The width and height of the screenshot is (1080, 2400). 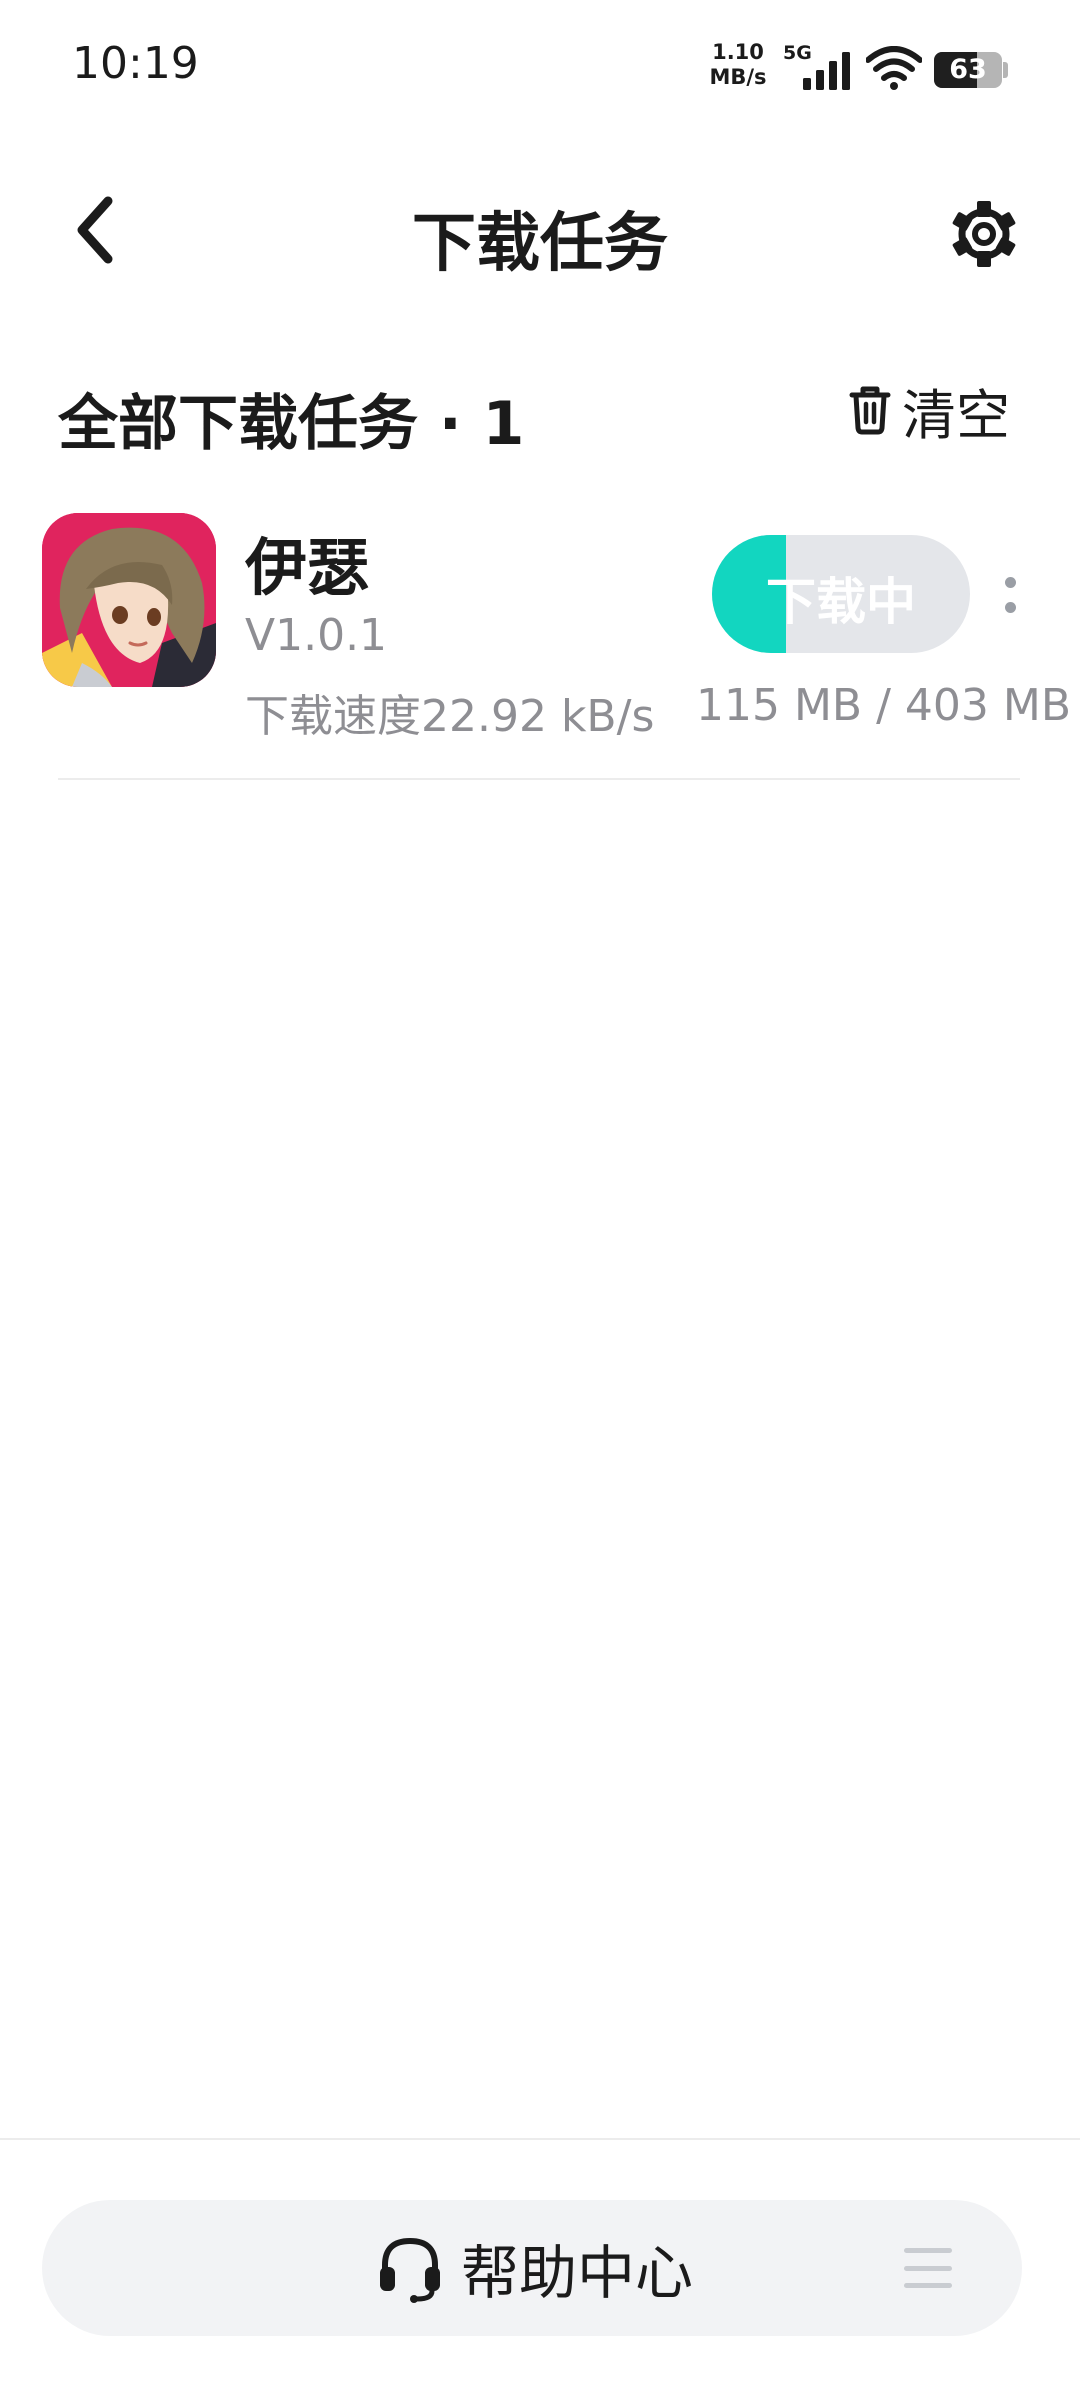 I want to click on battery-level: 63, so click(x=968, y=69).